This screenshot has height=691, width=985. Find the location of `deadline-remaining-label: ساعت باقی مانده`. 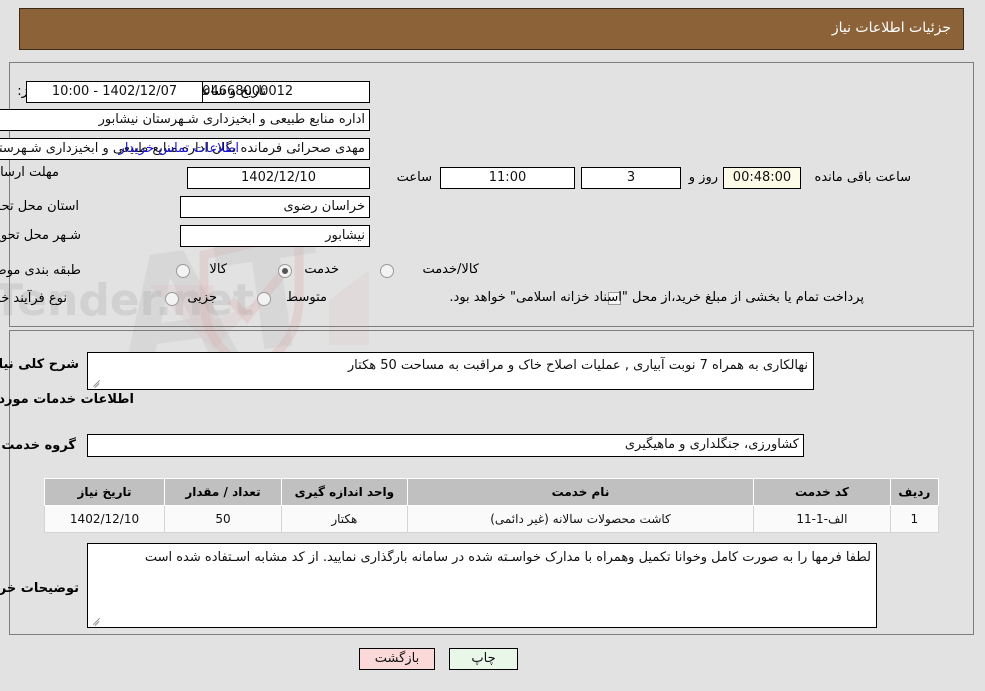

deadline-remaining-label: ساعت باقی مانده is located at coordinates (863, 177).